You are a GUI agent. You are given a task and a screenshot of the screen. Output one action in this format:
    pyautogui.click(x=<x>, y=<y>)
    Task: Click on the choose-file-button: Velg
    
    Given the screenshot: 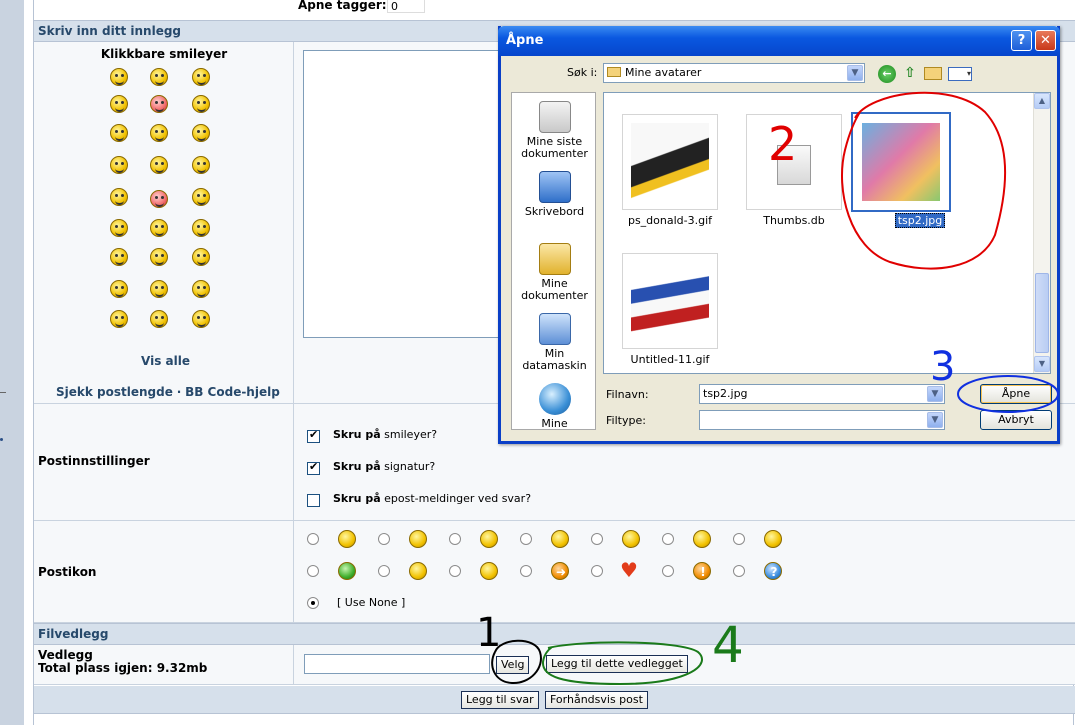 What is the action you would take?
    pyautogui.click(x=513, y=665)
    